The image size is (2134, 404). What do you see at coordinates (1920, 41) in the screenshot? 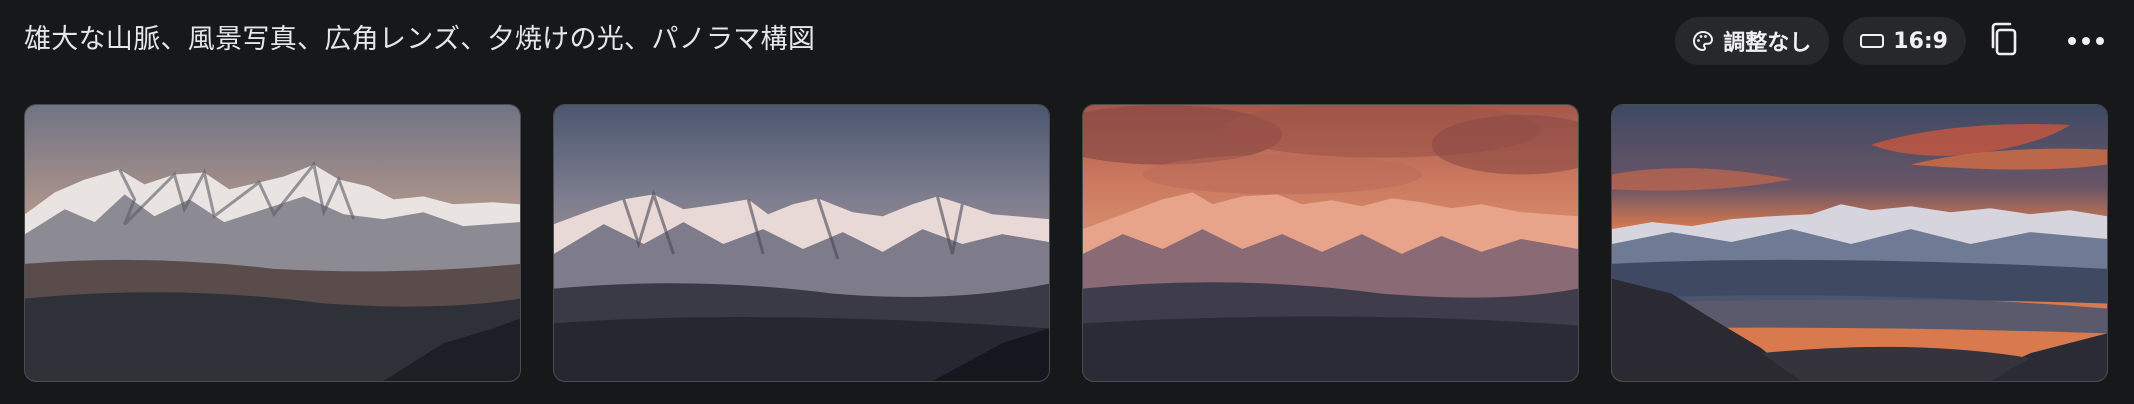
I see `aspect-ratio-label: 16:9` at bounding box center [1920, 41].